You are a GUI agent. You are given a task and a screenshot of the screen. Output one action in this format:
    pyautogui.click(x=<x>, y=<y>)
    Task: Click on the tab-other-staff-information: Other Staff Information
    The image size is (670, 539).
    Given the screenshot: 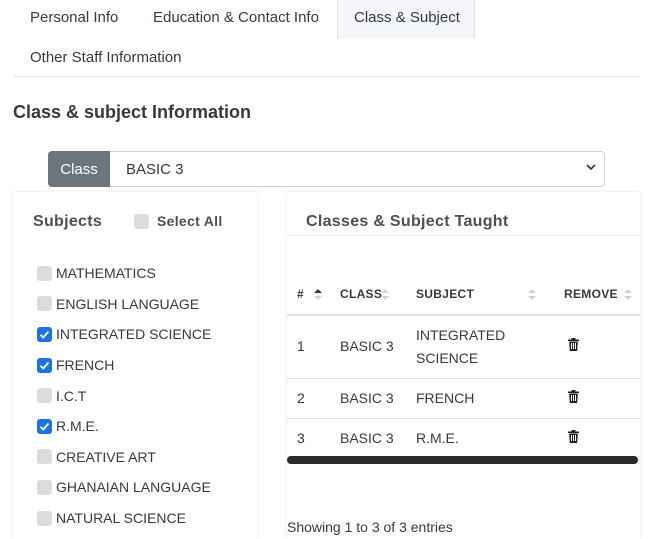 What is the action you would take?
    pyautogui.click(x=105, y=57)
    